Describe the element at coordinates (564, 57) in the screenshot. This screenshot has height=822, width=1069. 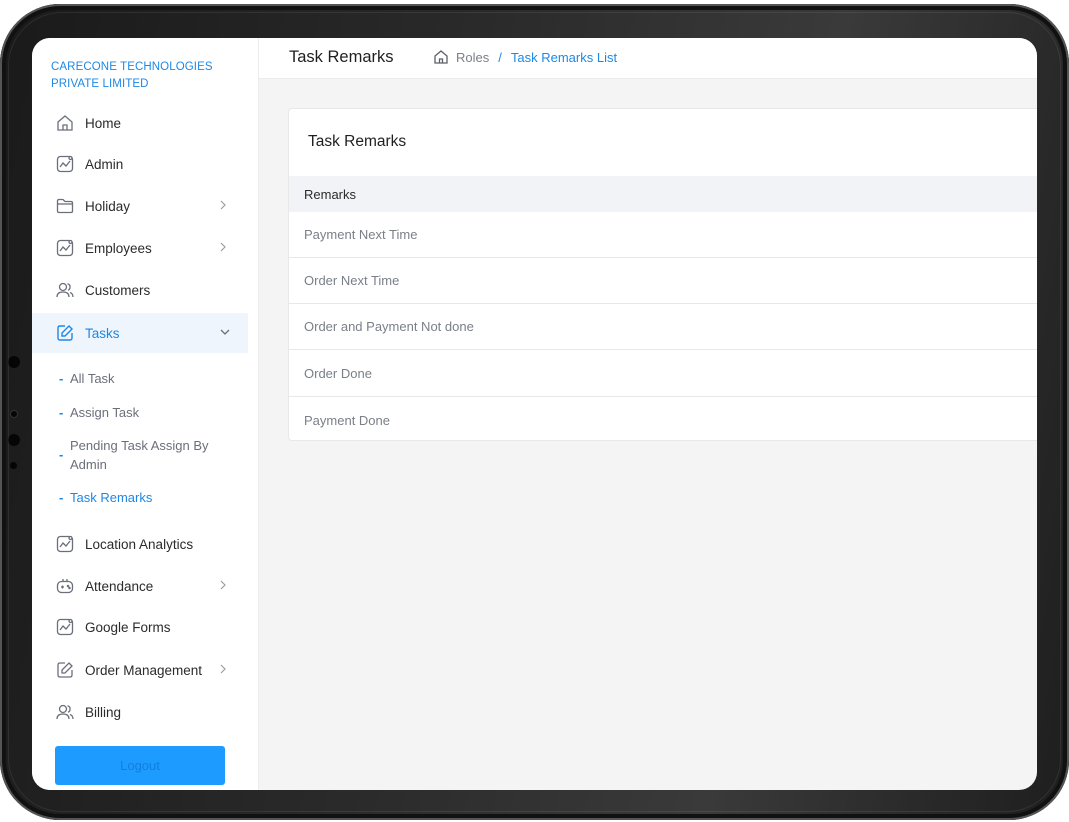
I see `breadcrumb-task-remarks-list: Task Remarks List` at that location.